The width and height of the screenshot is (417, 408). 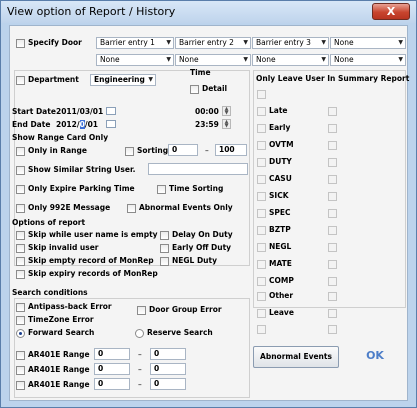 I want to click on skip-empty-monrep-checkbox, so click(x=20, y=261).